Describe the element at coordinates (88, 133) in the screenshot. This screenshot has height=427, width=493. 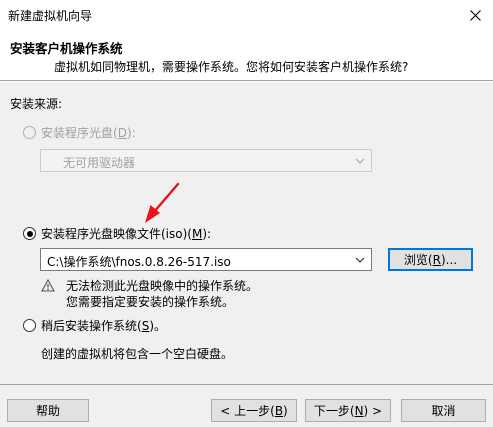
I see `disc-radio-label: 安装程序光盘(D):` at that location.